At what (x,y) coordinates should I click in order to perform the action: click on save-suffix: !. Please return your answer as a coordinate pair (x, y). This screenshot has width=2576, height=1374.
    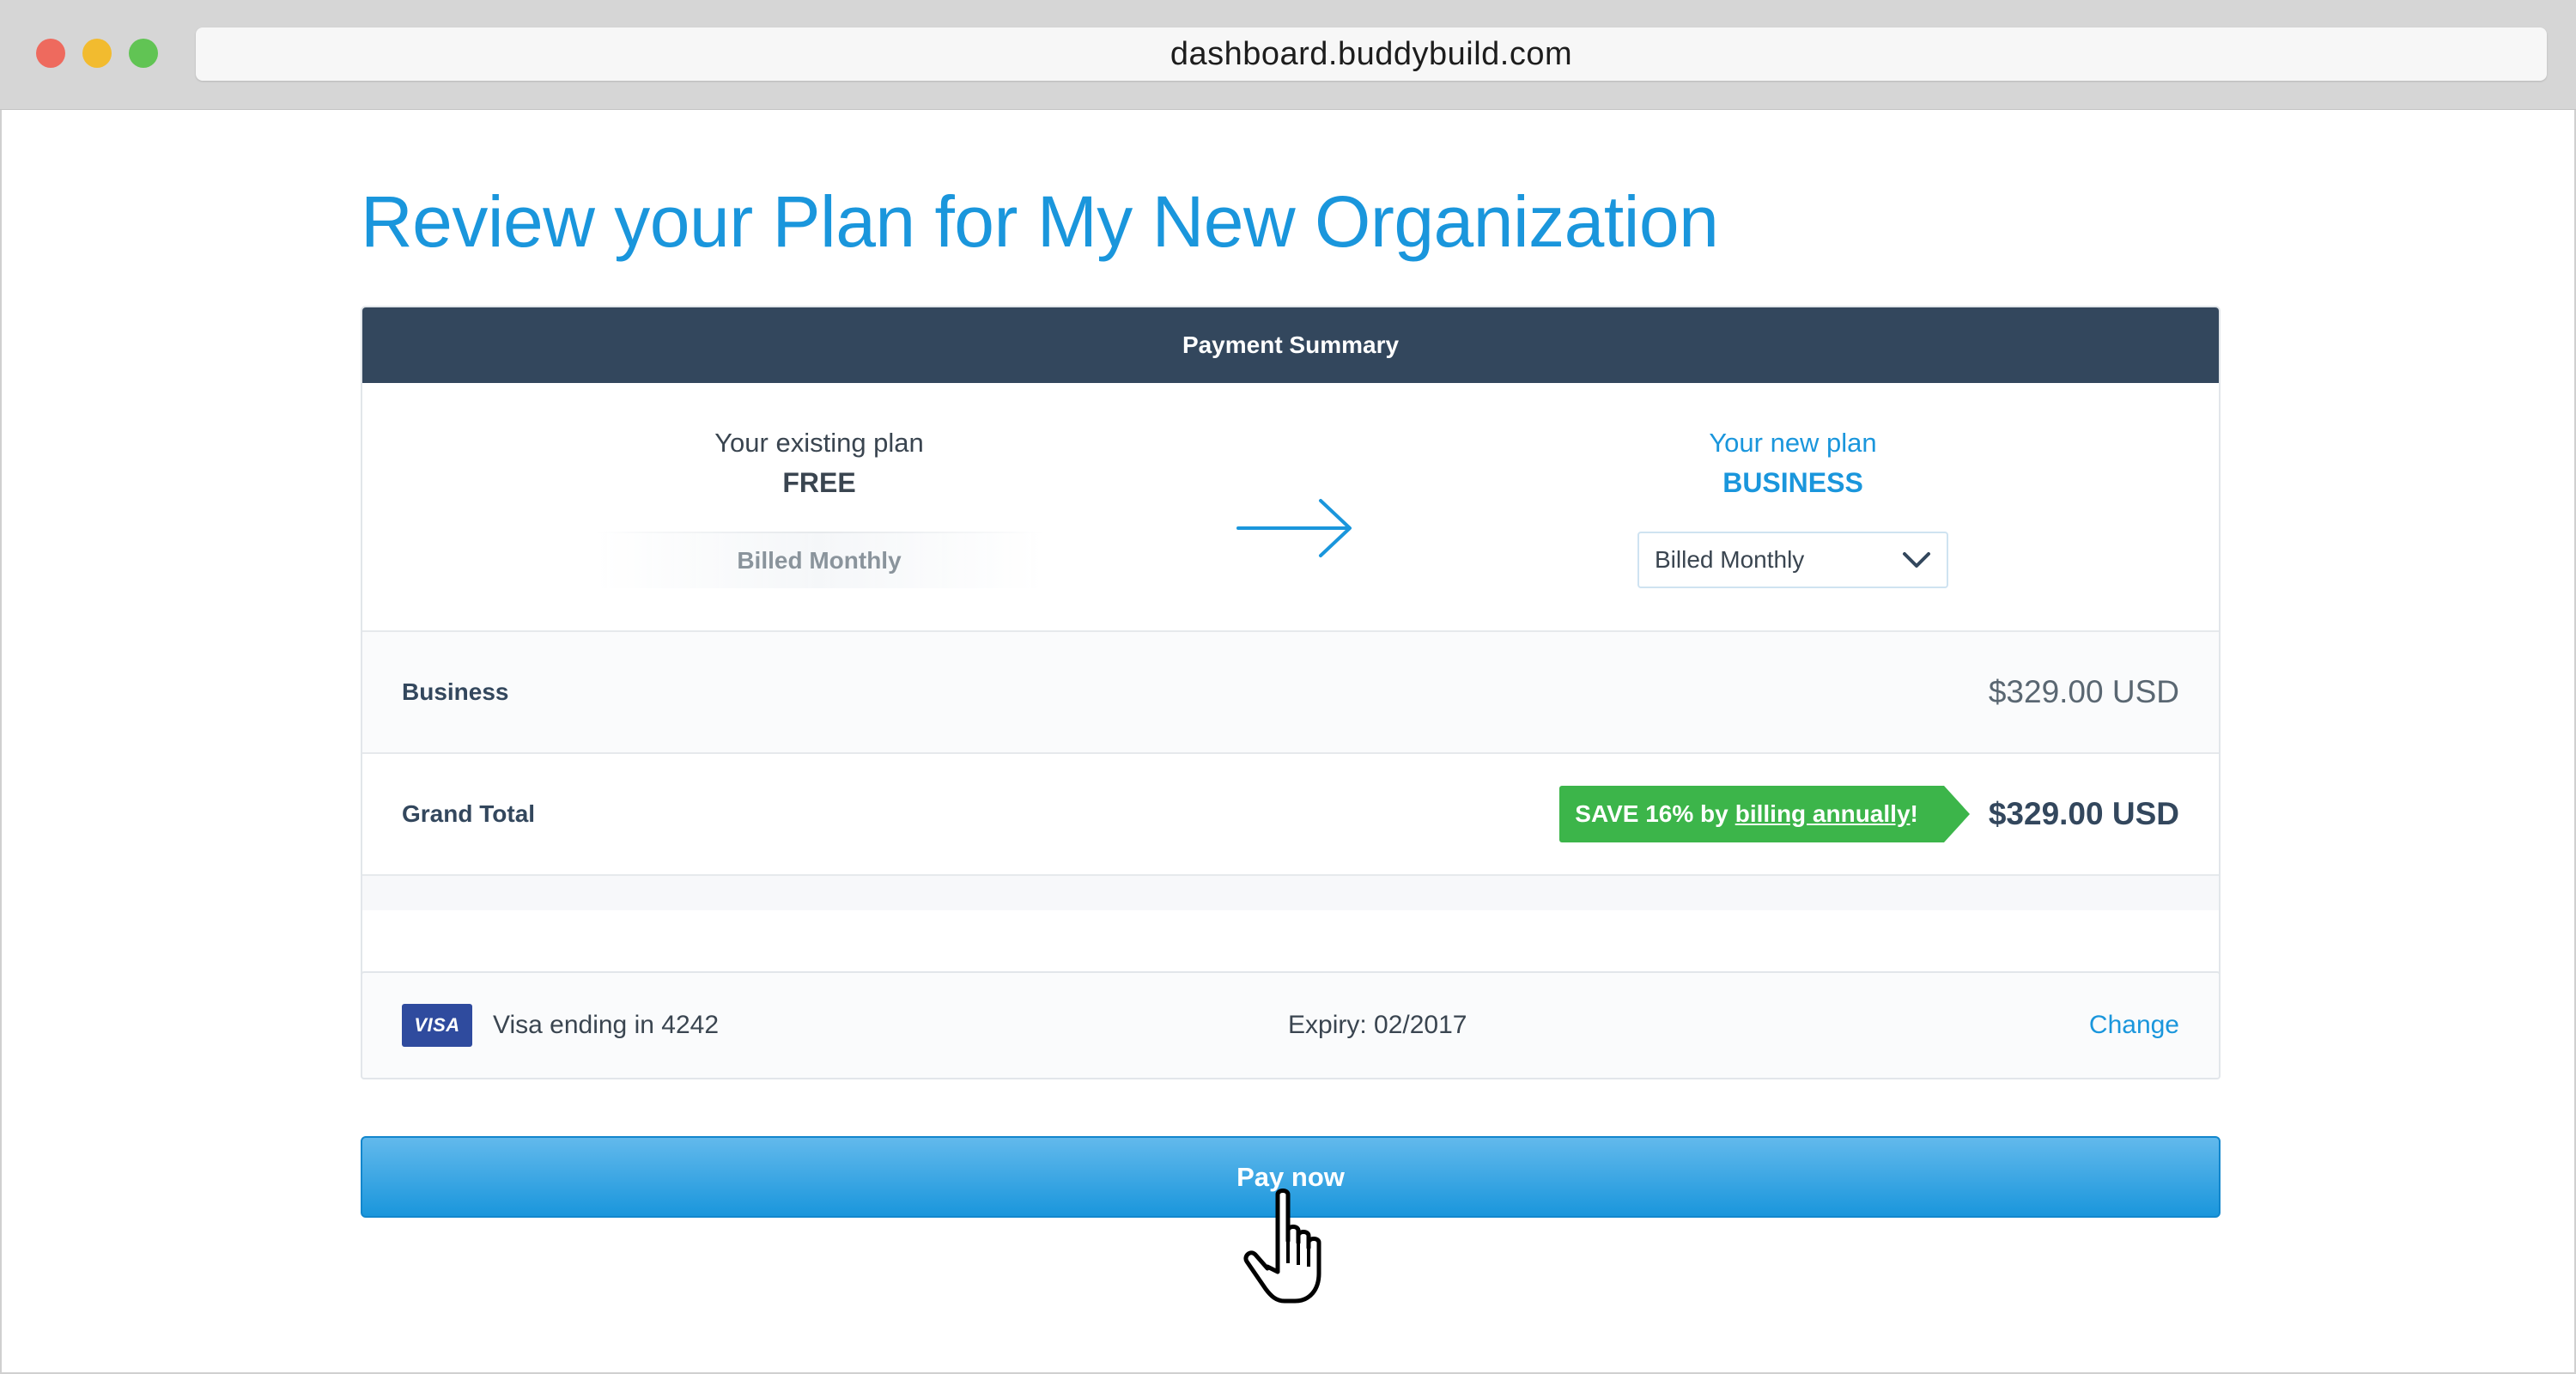
    Looking at the image, I should click on (1914, 813).